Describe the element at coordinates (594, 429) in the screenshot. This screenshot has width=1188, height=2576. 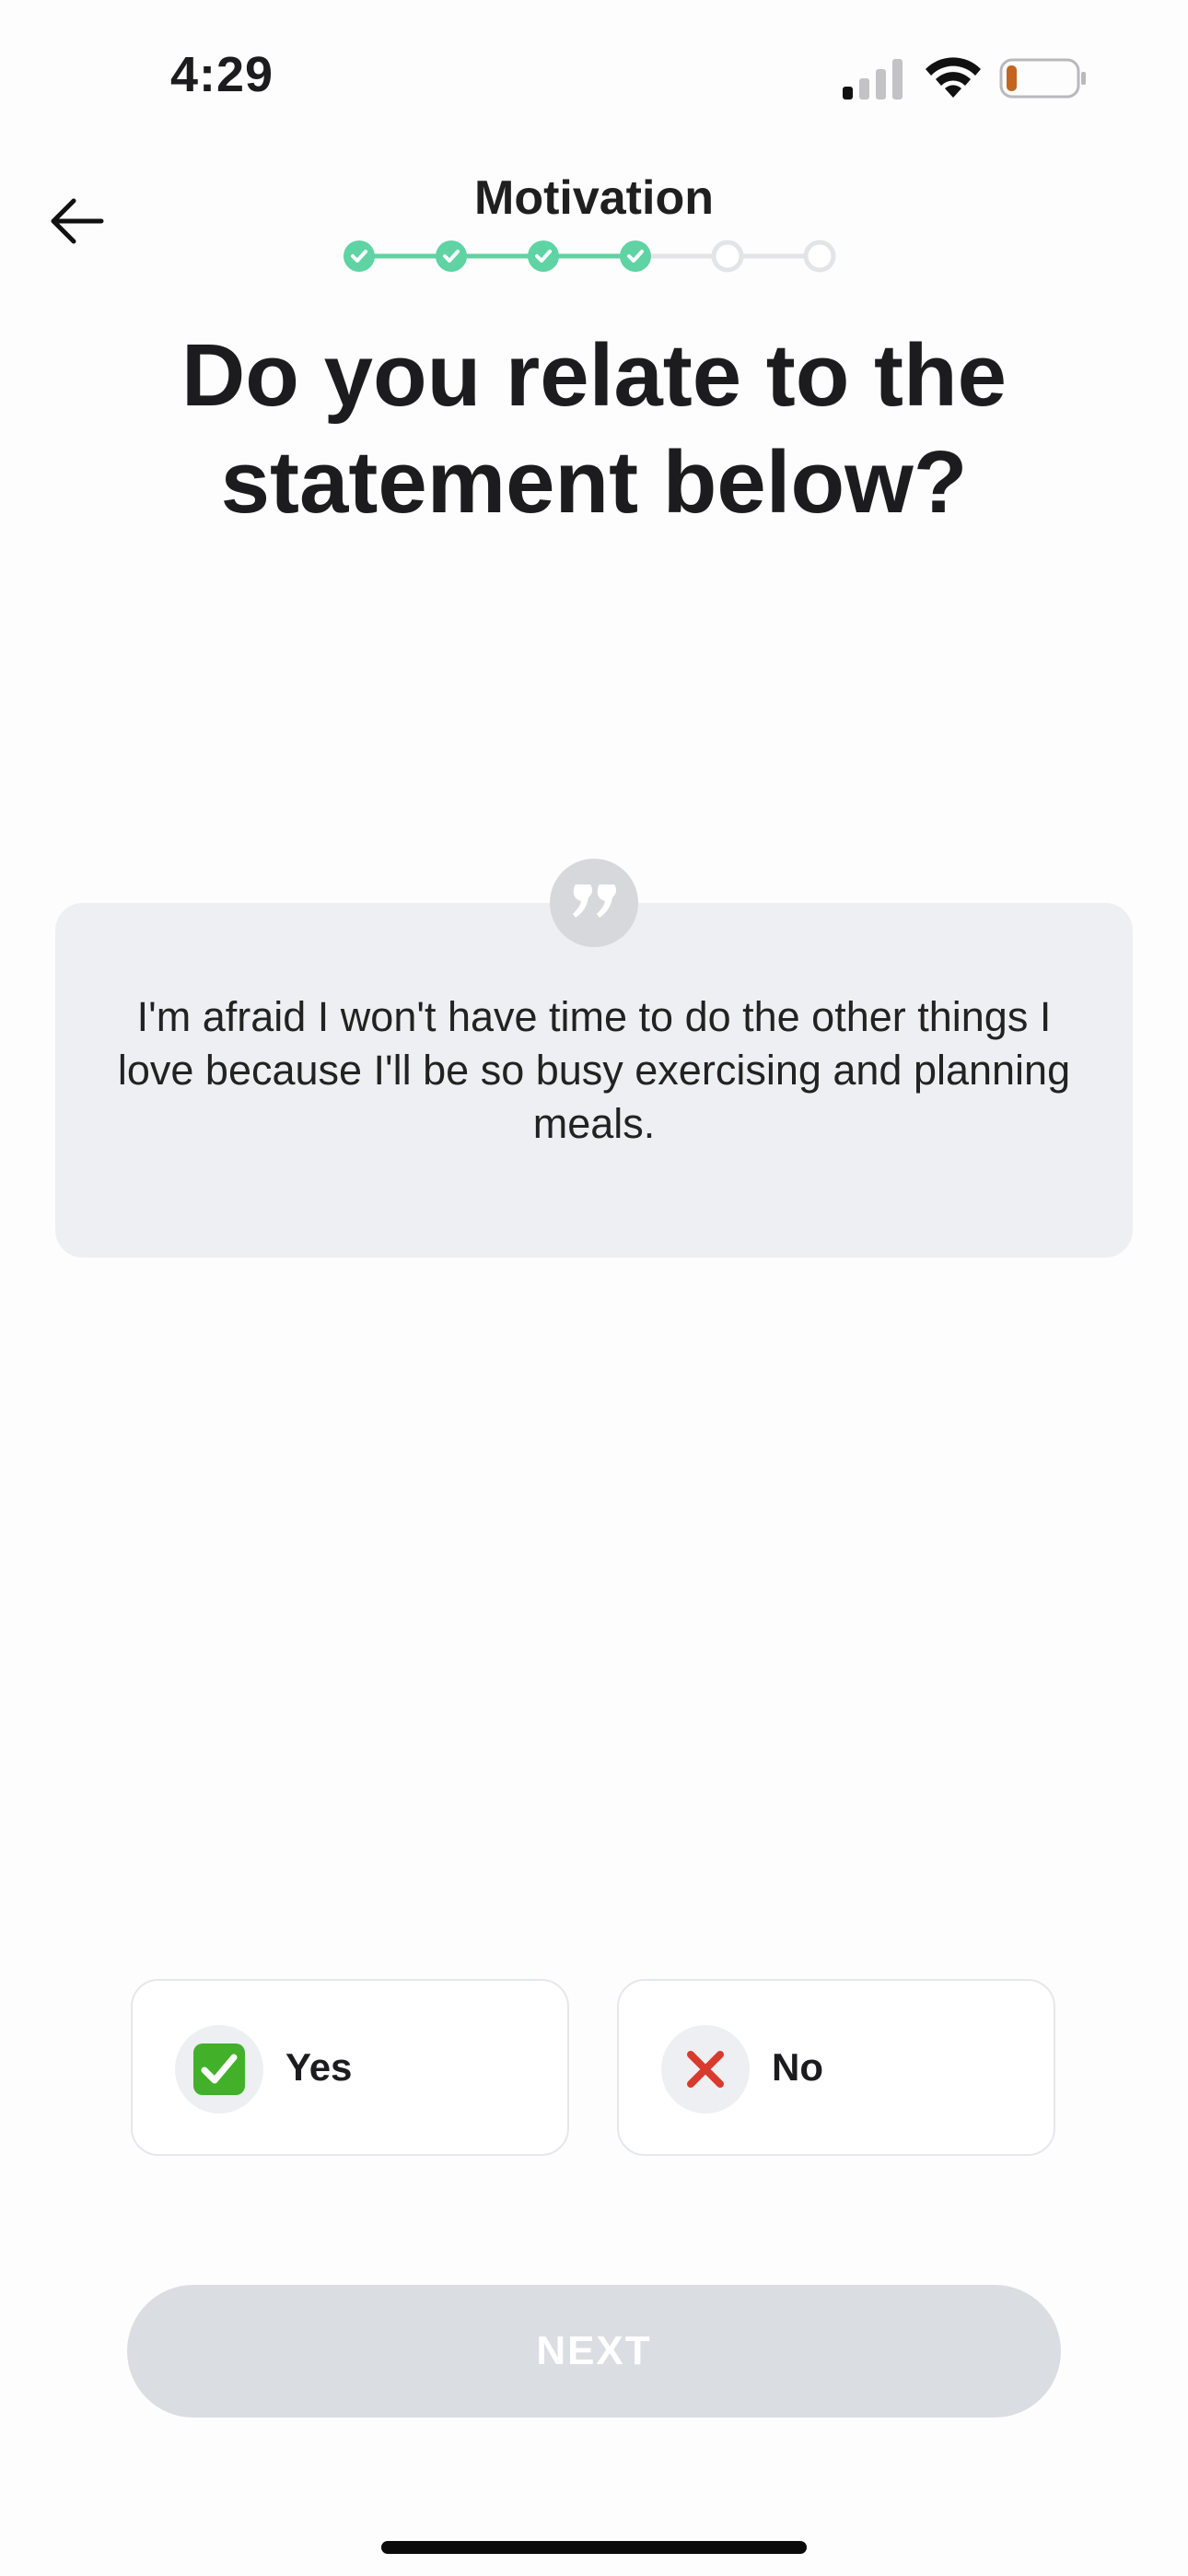
I see `question-heading: Do you relate to the statement below?` at that location.